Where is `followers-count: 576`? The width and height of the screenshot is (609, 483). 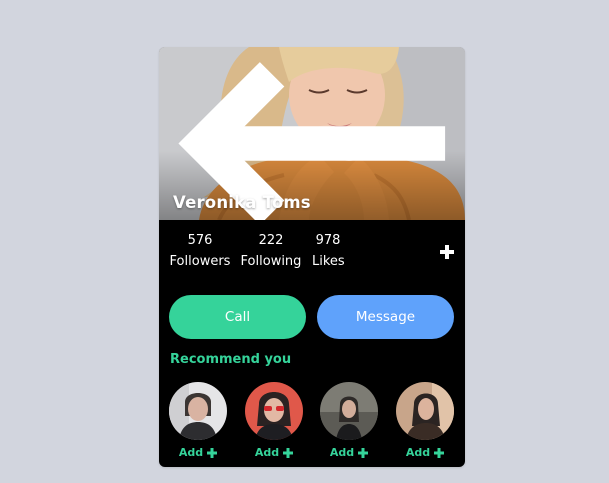 followers-count: 576 is located at coordinates (200, 240).